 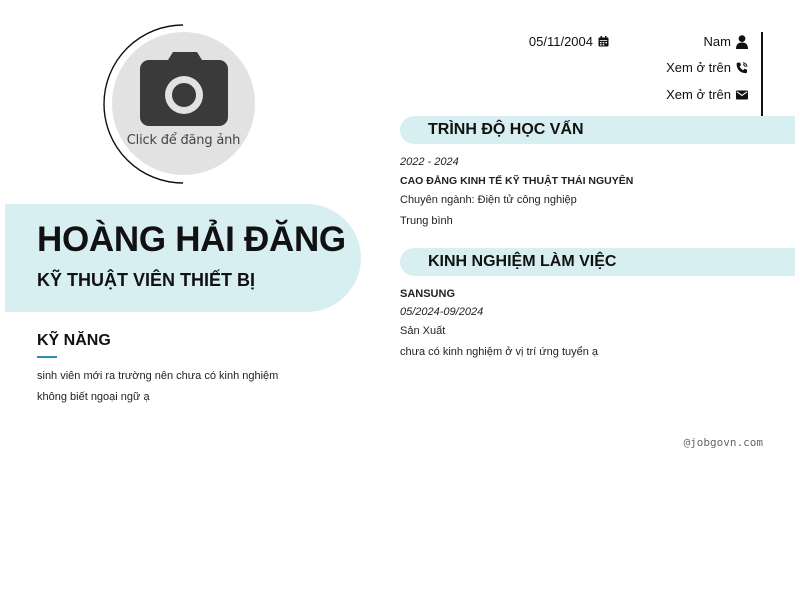 I want to click on avatar-caption: Click để đăng ảnh, so click(x=183, y=140).